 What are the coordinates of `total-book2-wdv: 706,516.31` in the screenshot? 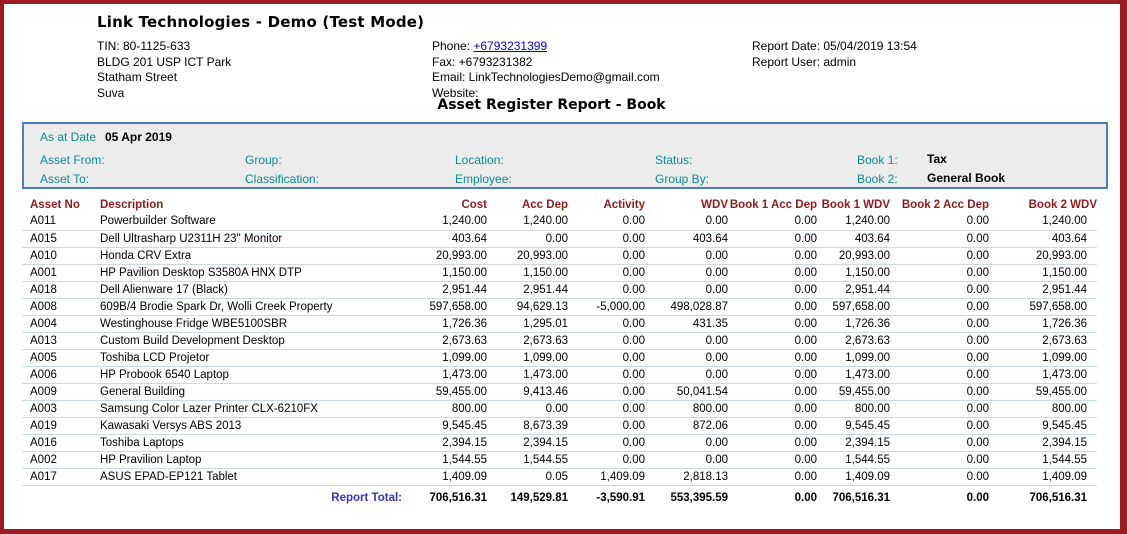 It's located at (1058, 497).